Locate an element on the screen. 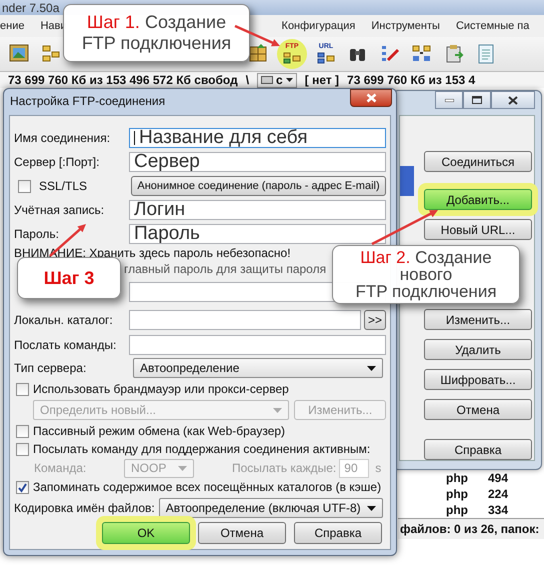 This screenshot has height=567, width=544. text-field: Пароль is located at coordinates (257, 234).